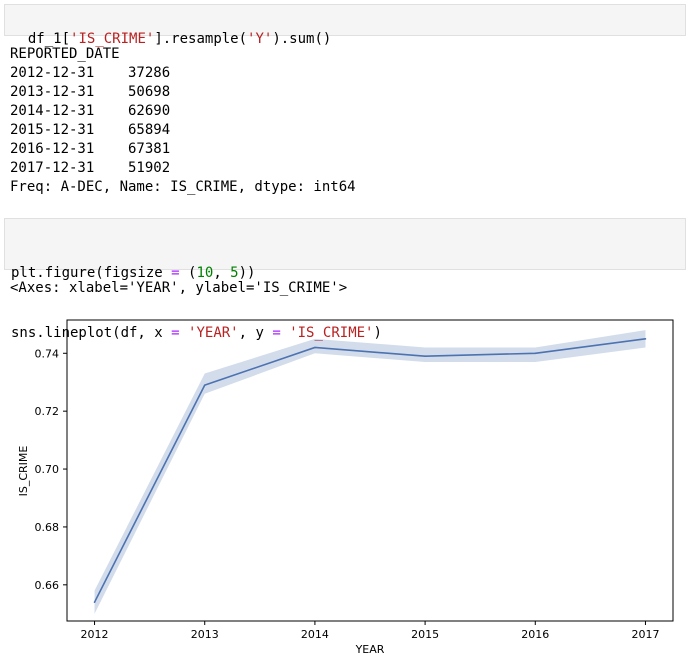  What do you see at coordinates (90, 149) in the screenshot?
I see `output-line: 2016-12-31 67381` at bounding box center [90, 149].